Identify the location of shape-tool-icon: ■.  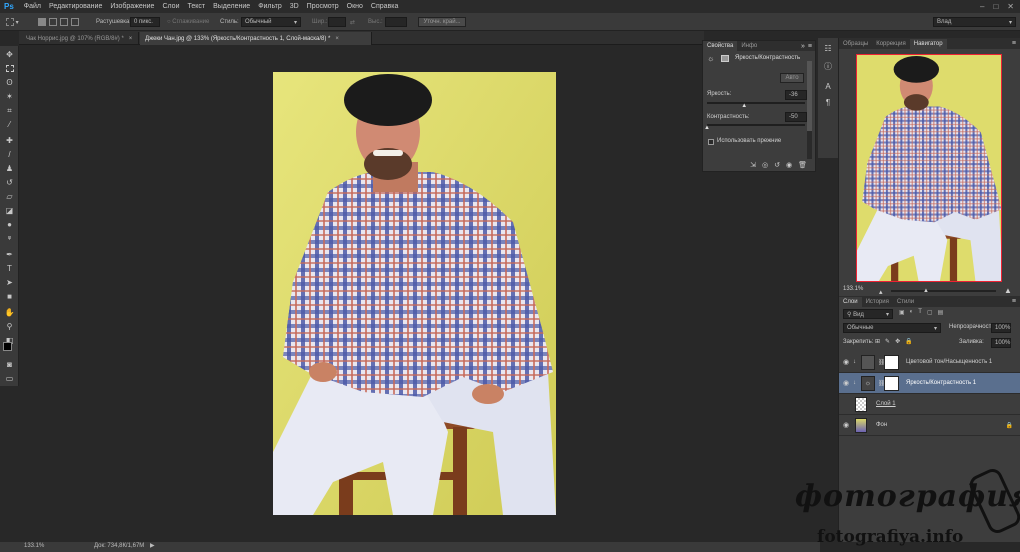
(9, 296).